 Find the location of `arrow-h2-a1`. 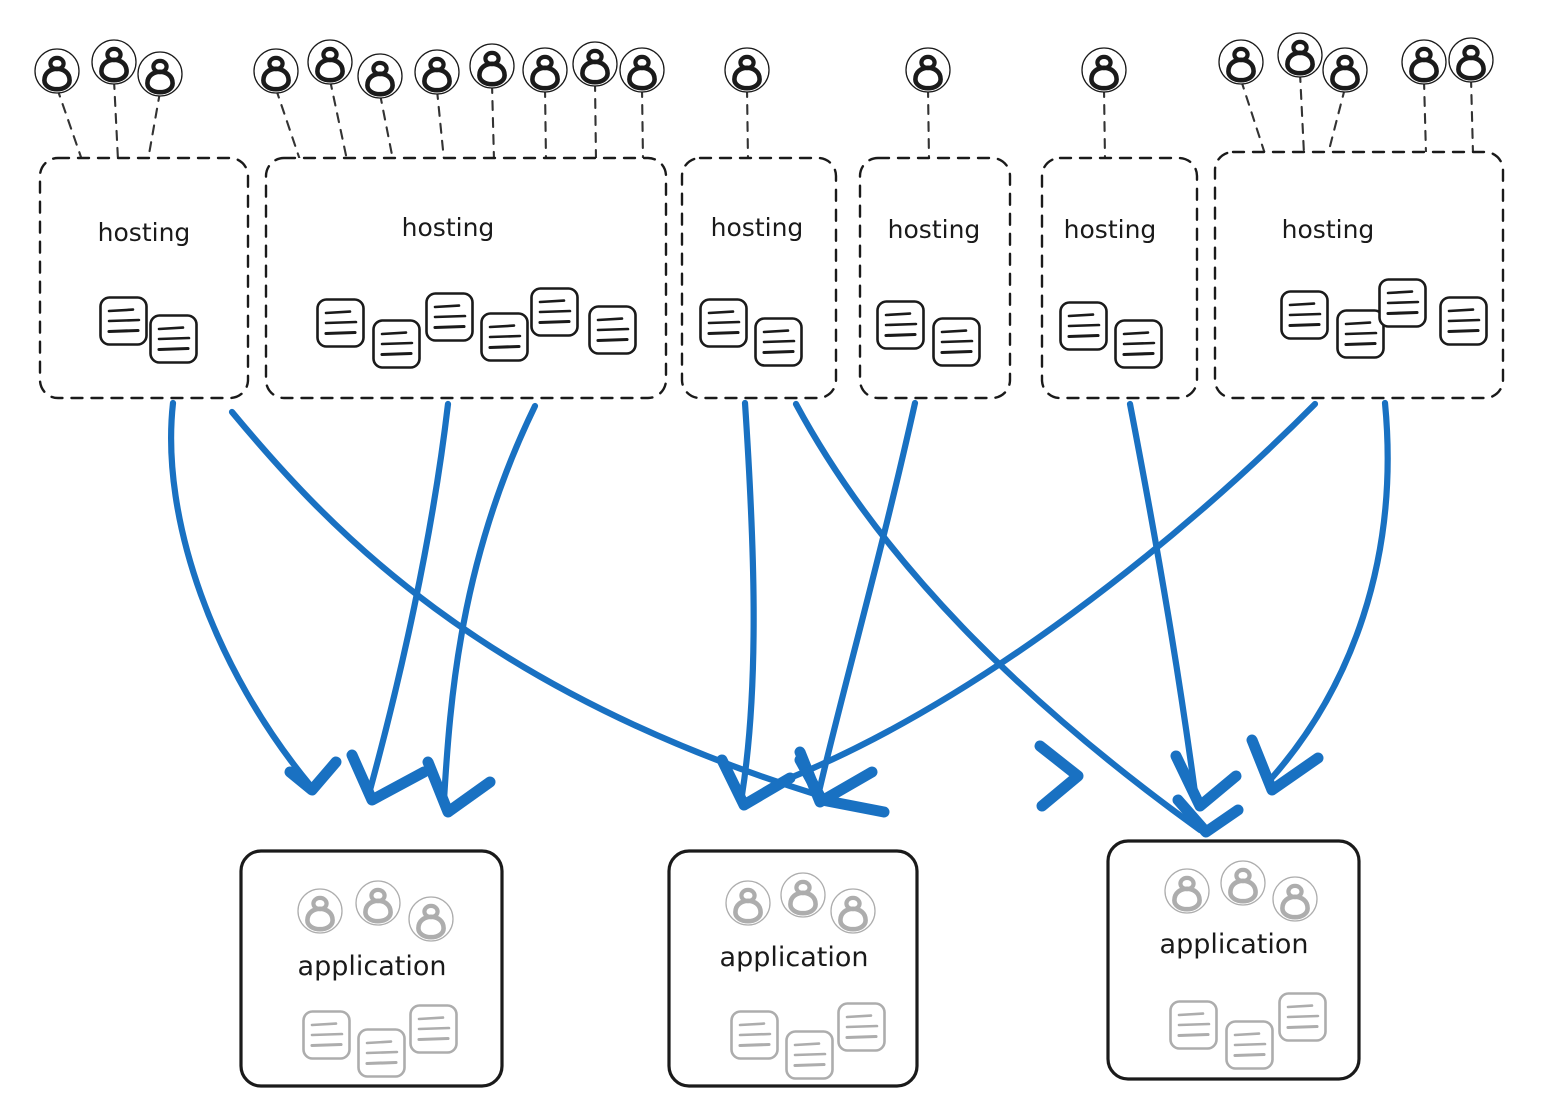

arrow-h2-a1 is located at coordinates (399, 603).